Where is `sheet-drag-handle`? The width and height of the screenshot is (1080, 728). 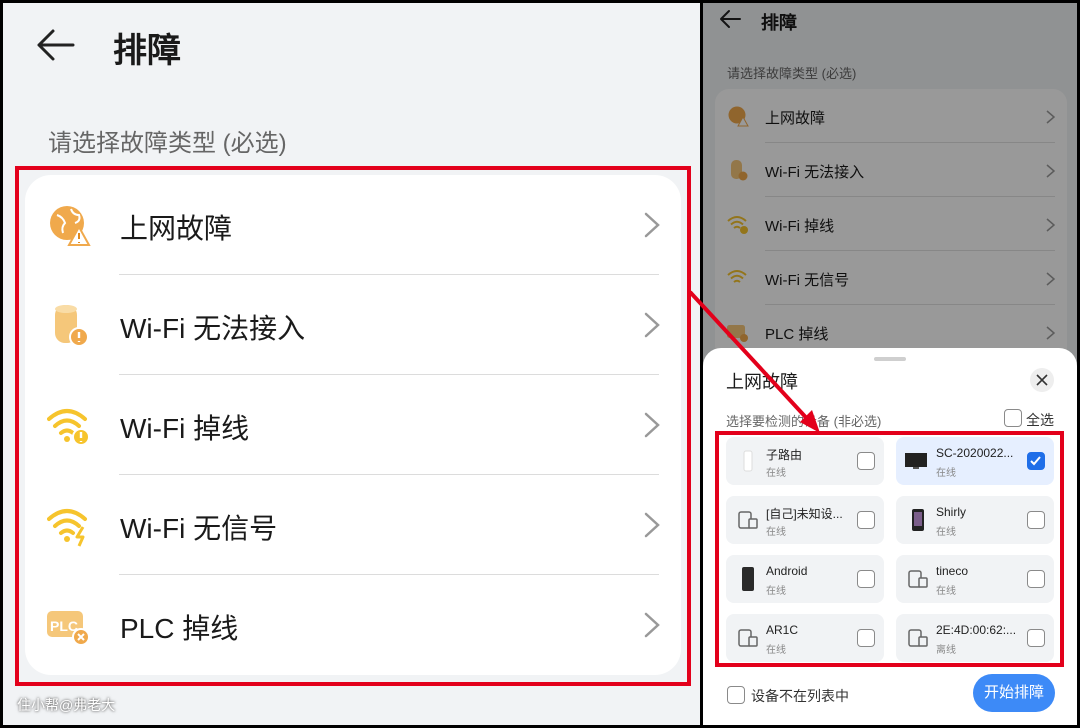
sheet-drag-handle is located at coordinates (890, 359).